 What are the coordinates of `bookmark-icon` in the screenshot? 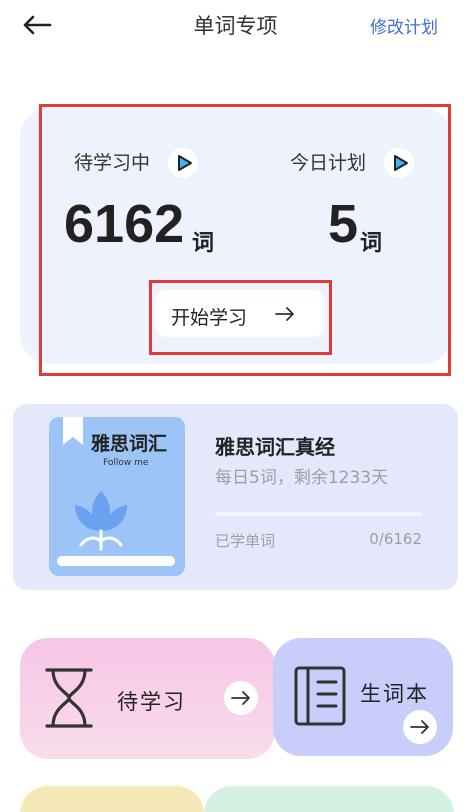 It's located at (73, 431).